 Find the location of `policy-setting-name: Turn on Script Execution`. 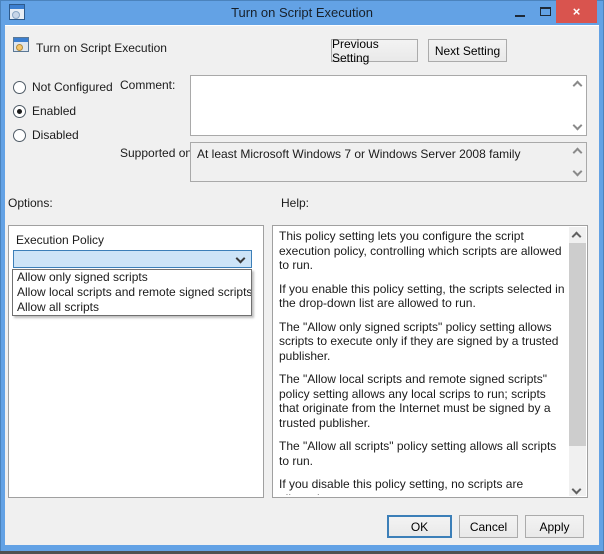

policy-setting-name: Turn on Script Execution is located at coordinates (101, 48).